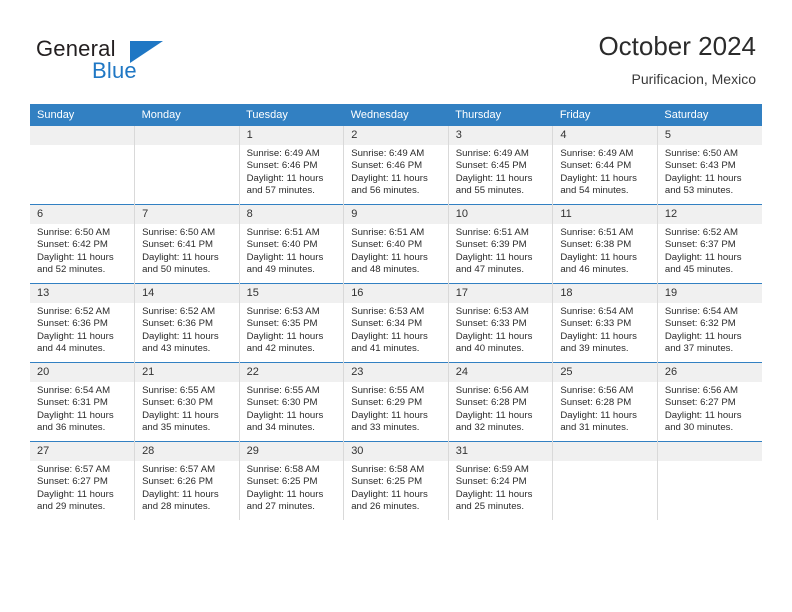  What do you see at coordinates (72, 245) in the screenshot?
I see `sunset-text: Sunset: 6:42 PM` at bounding box center [72, 245].